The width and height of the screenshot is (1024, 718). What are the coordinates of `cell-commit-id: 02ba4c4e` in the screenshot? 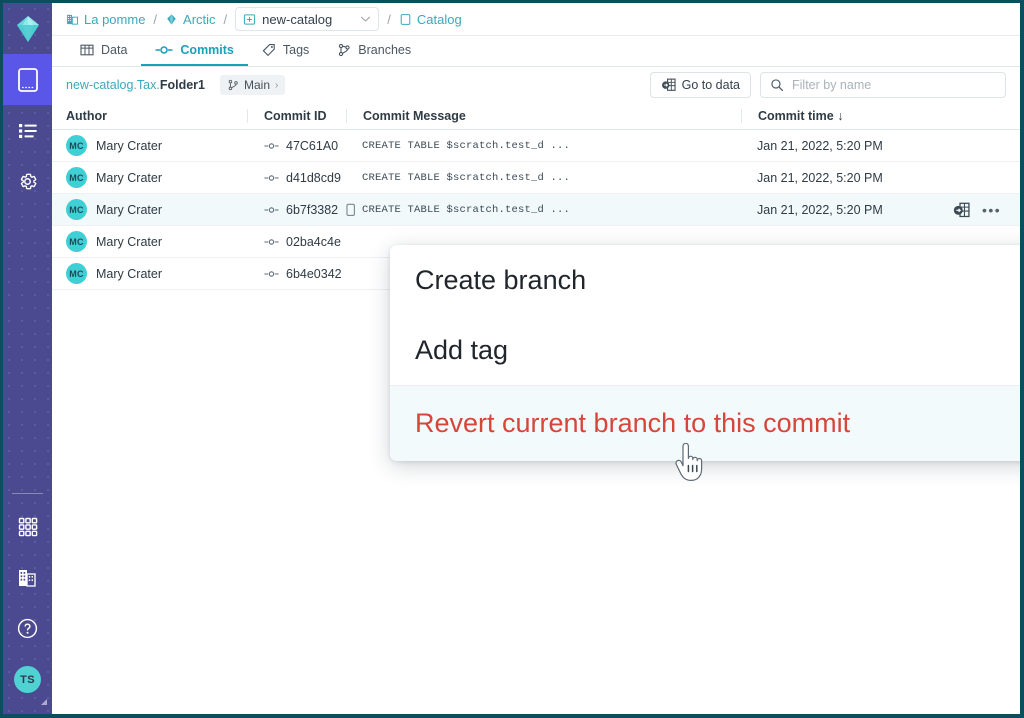 It's located at (296, 242).